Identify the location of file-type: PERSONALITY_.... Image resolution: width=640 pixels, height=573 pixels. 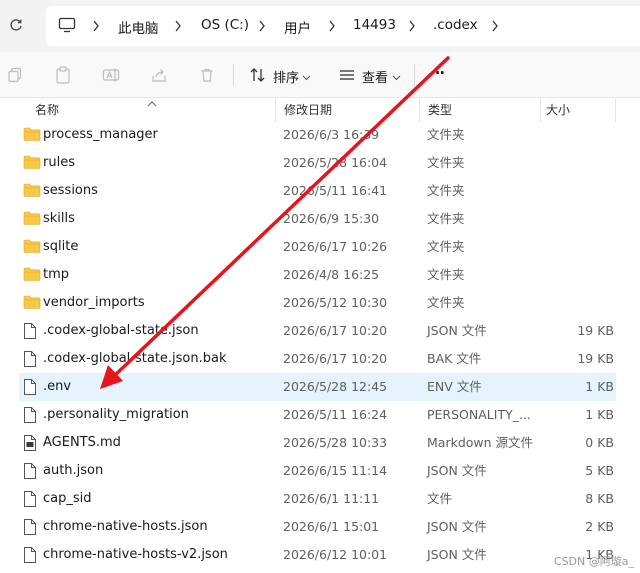
(479, 414).